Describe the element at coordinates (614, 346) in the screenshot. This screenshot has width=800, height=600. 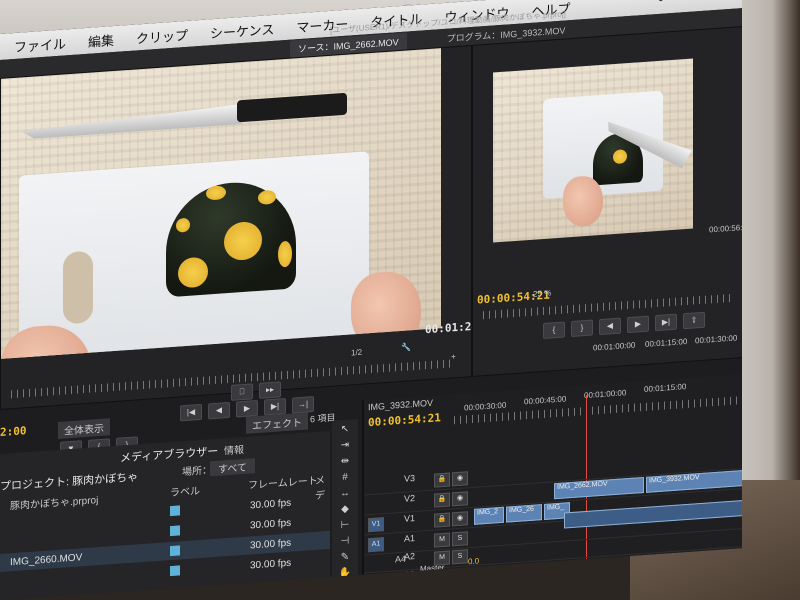
I see `program-ruler-label: 00:01:00:00` at that location.